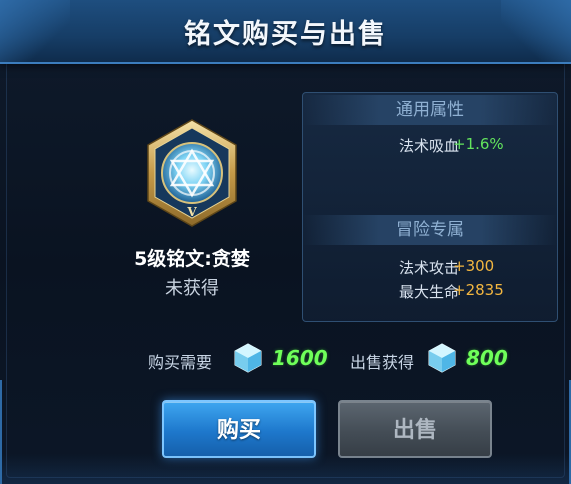  I want to click on sell-button: 出售, so click(415, 429).